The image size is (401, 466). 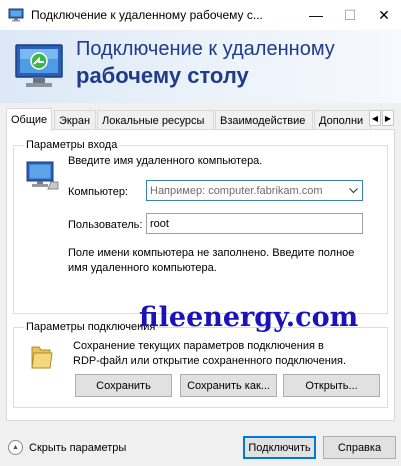 What do you see at coordinates (353, 190) in the screenshot?
I see `chevron-down-icon` at bounding box center [353, 190].